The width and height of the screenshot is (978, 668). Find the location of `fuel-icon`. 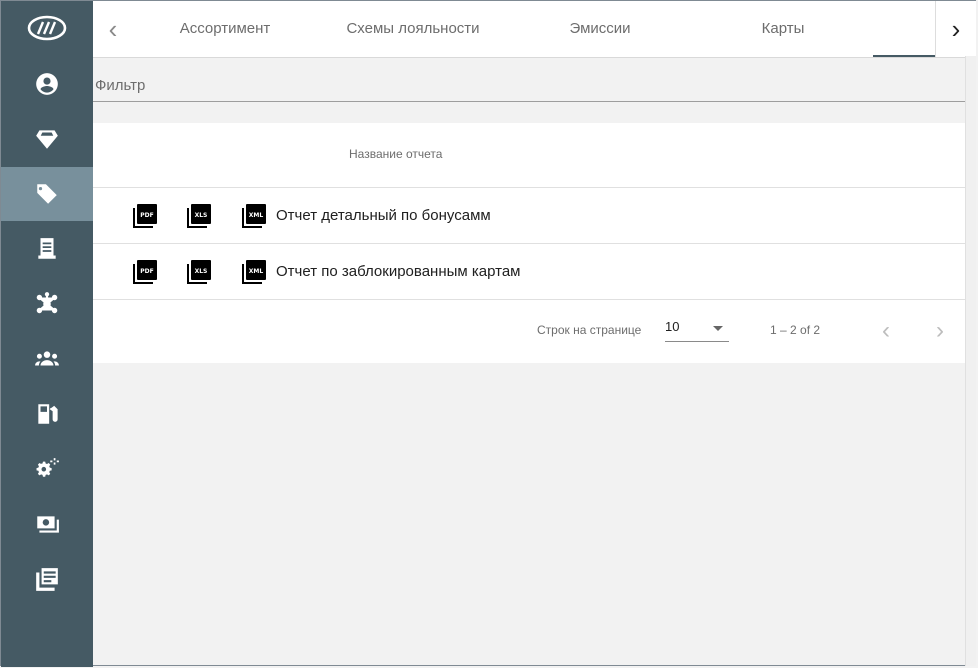

fuel-icon is located at coordinates (48, 414).